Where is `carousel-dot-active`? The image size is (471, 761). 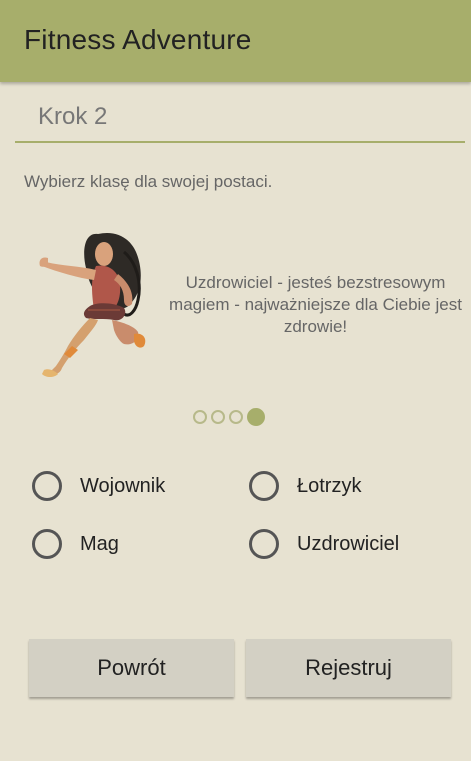
carousel-dot-active is located at coordinates (256, 417).